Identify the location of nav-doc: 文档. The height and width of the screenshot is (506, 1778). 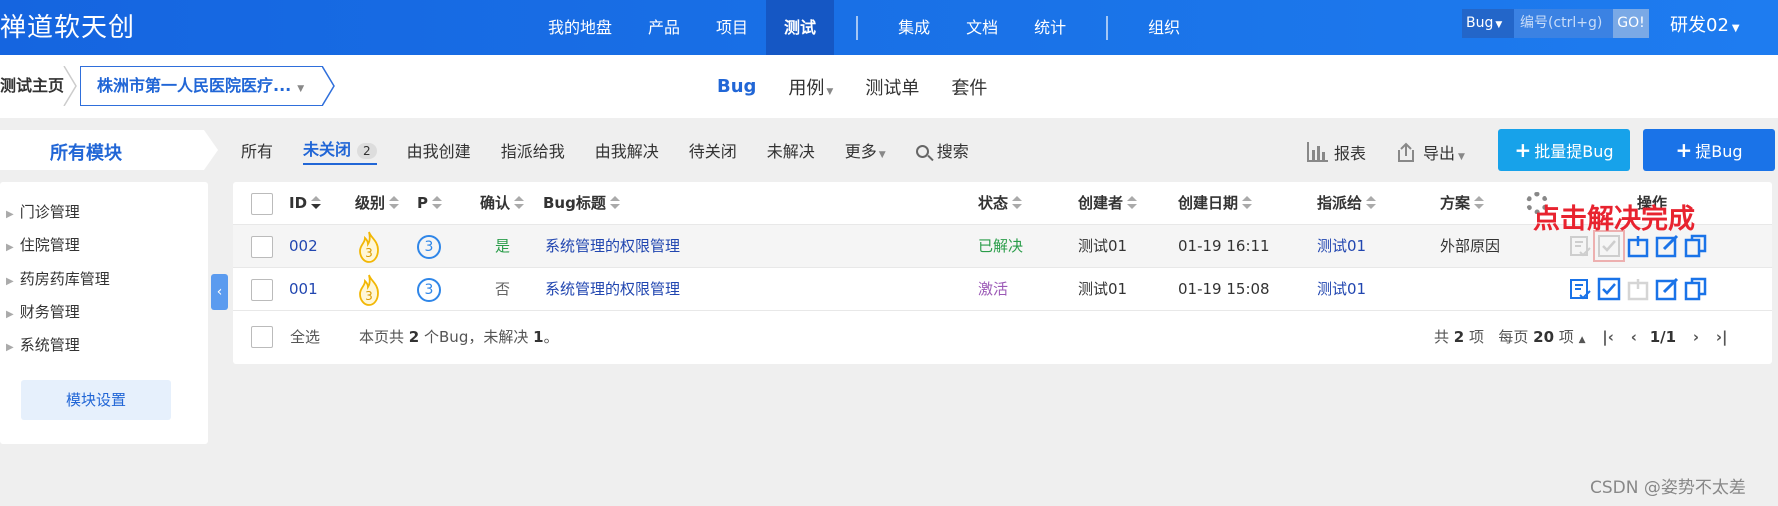
(982, 27).